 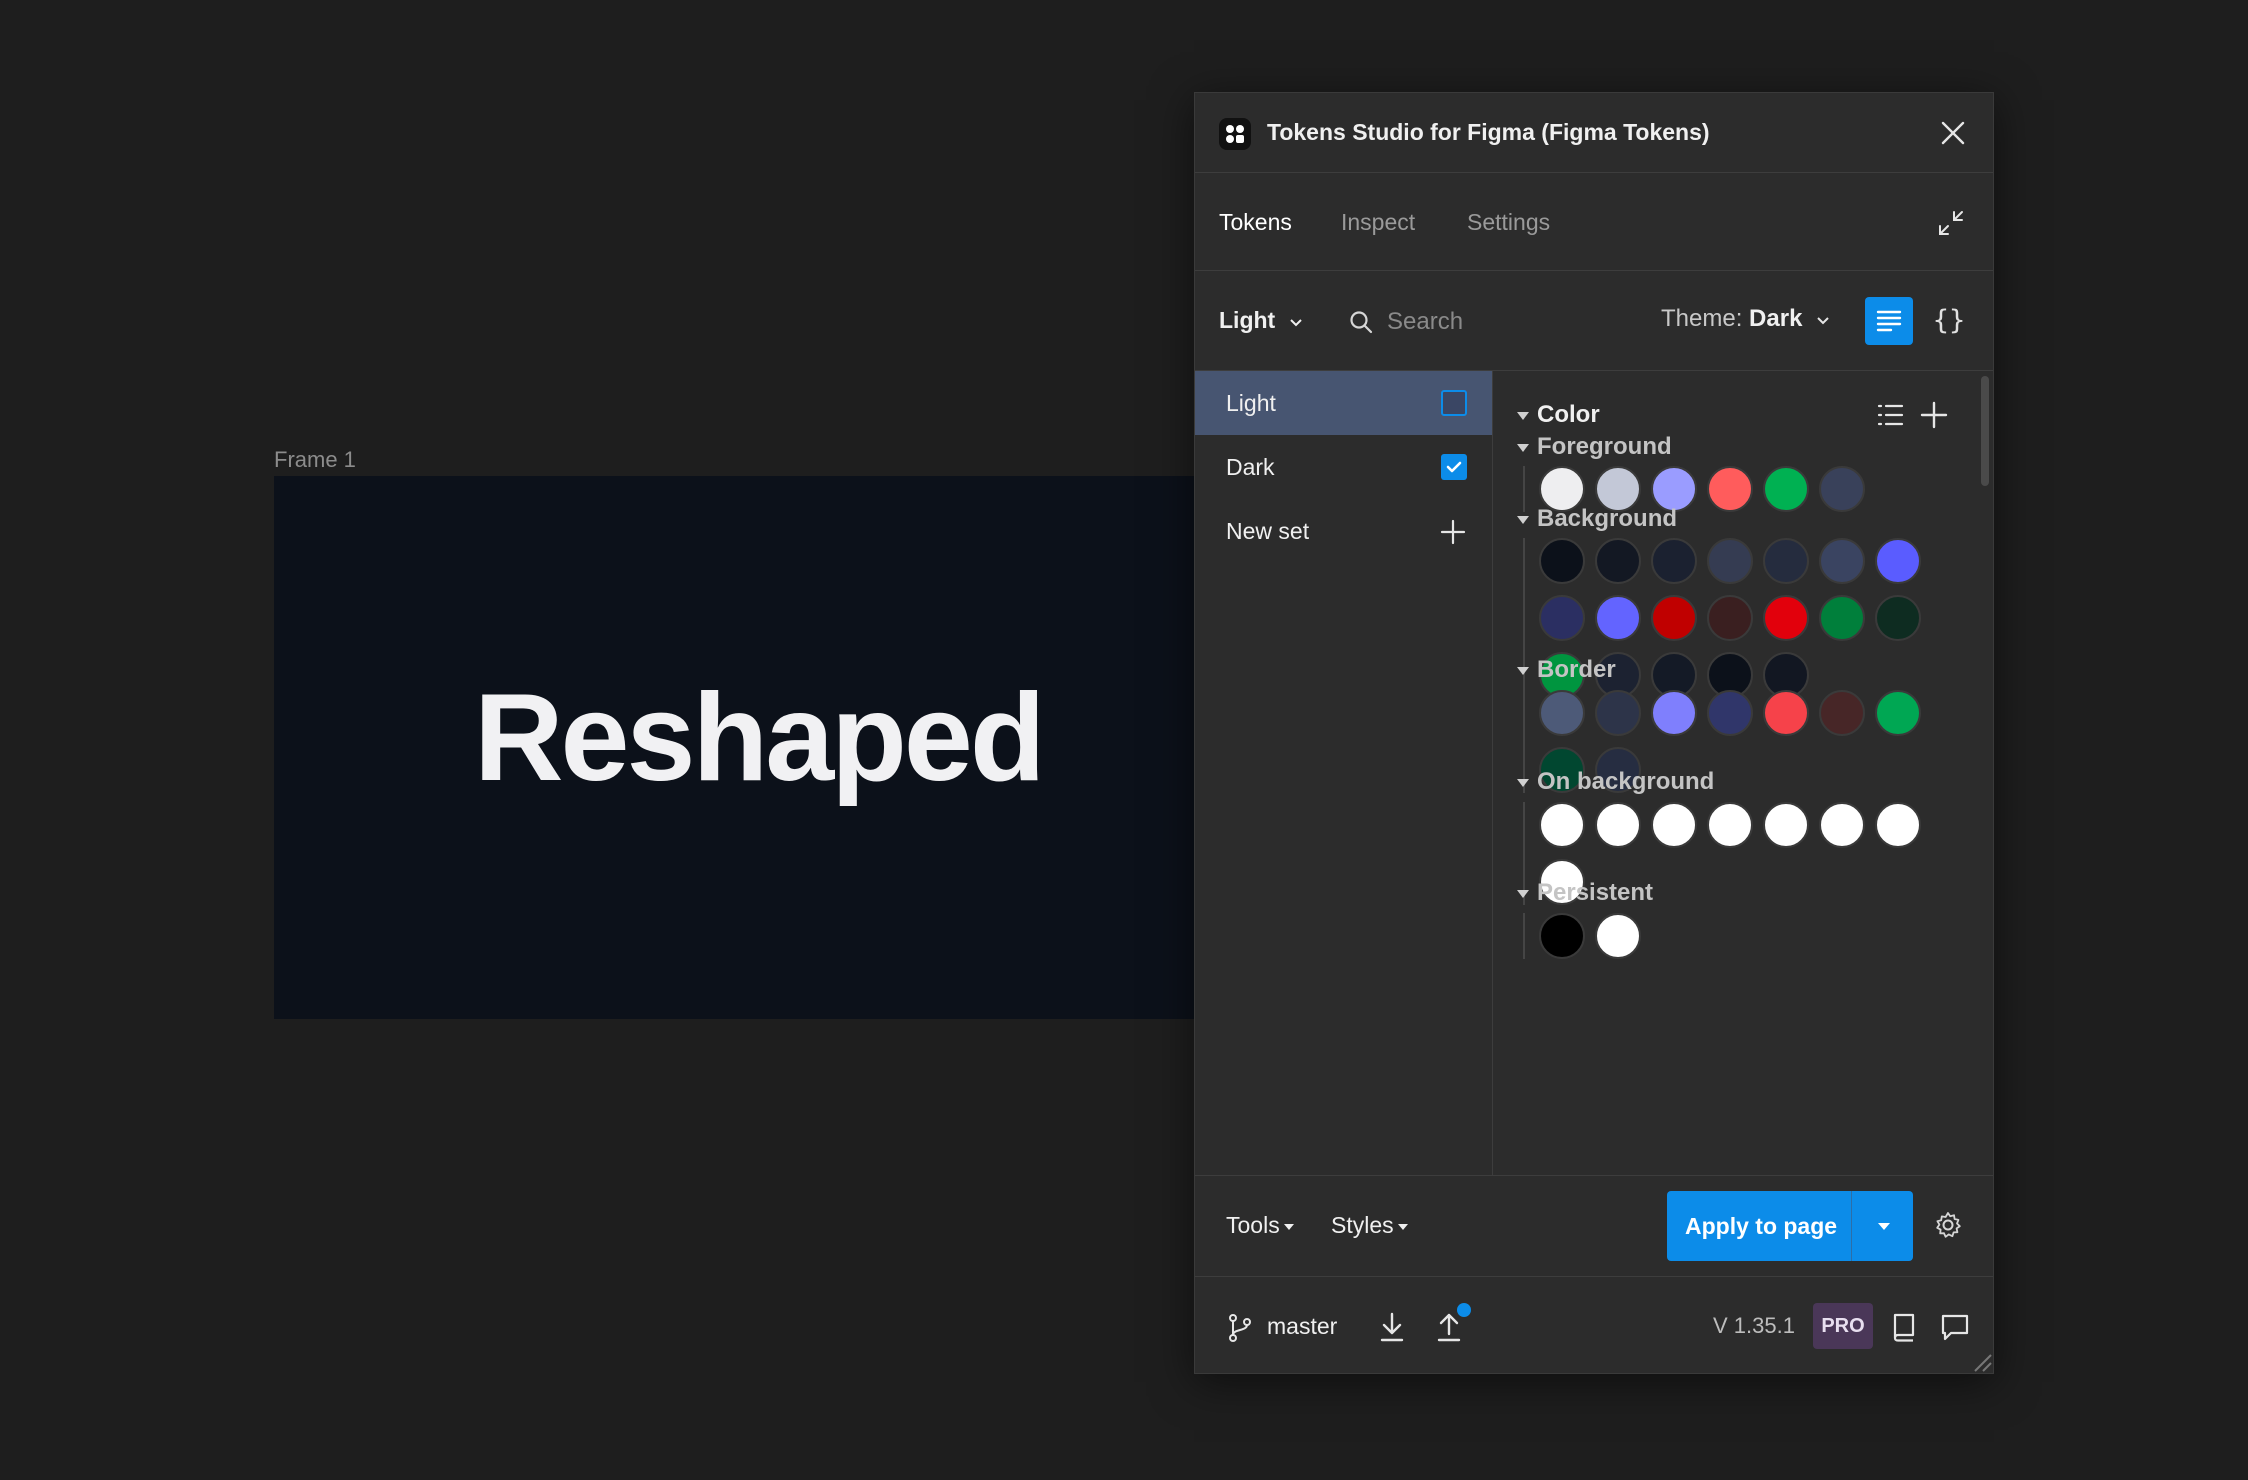 I want to click on apply-button: Apply to page, so click(x=1790, y=1226).